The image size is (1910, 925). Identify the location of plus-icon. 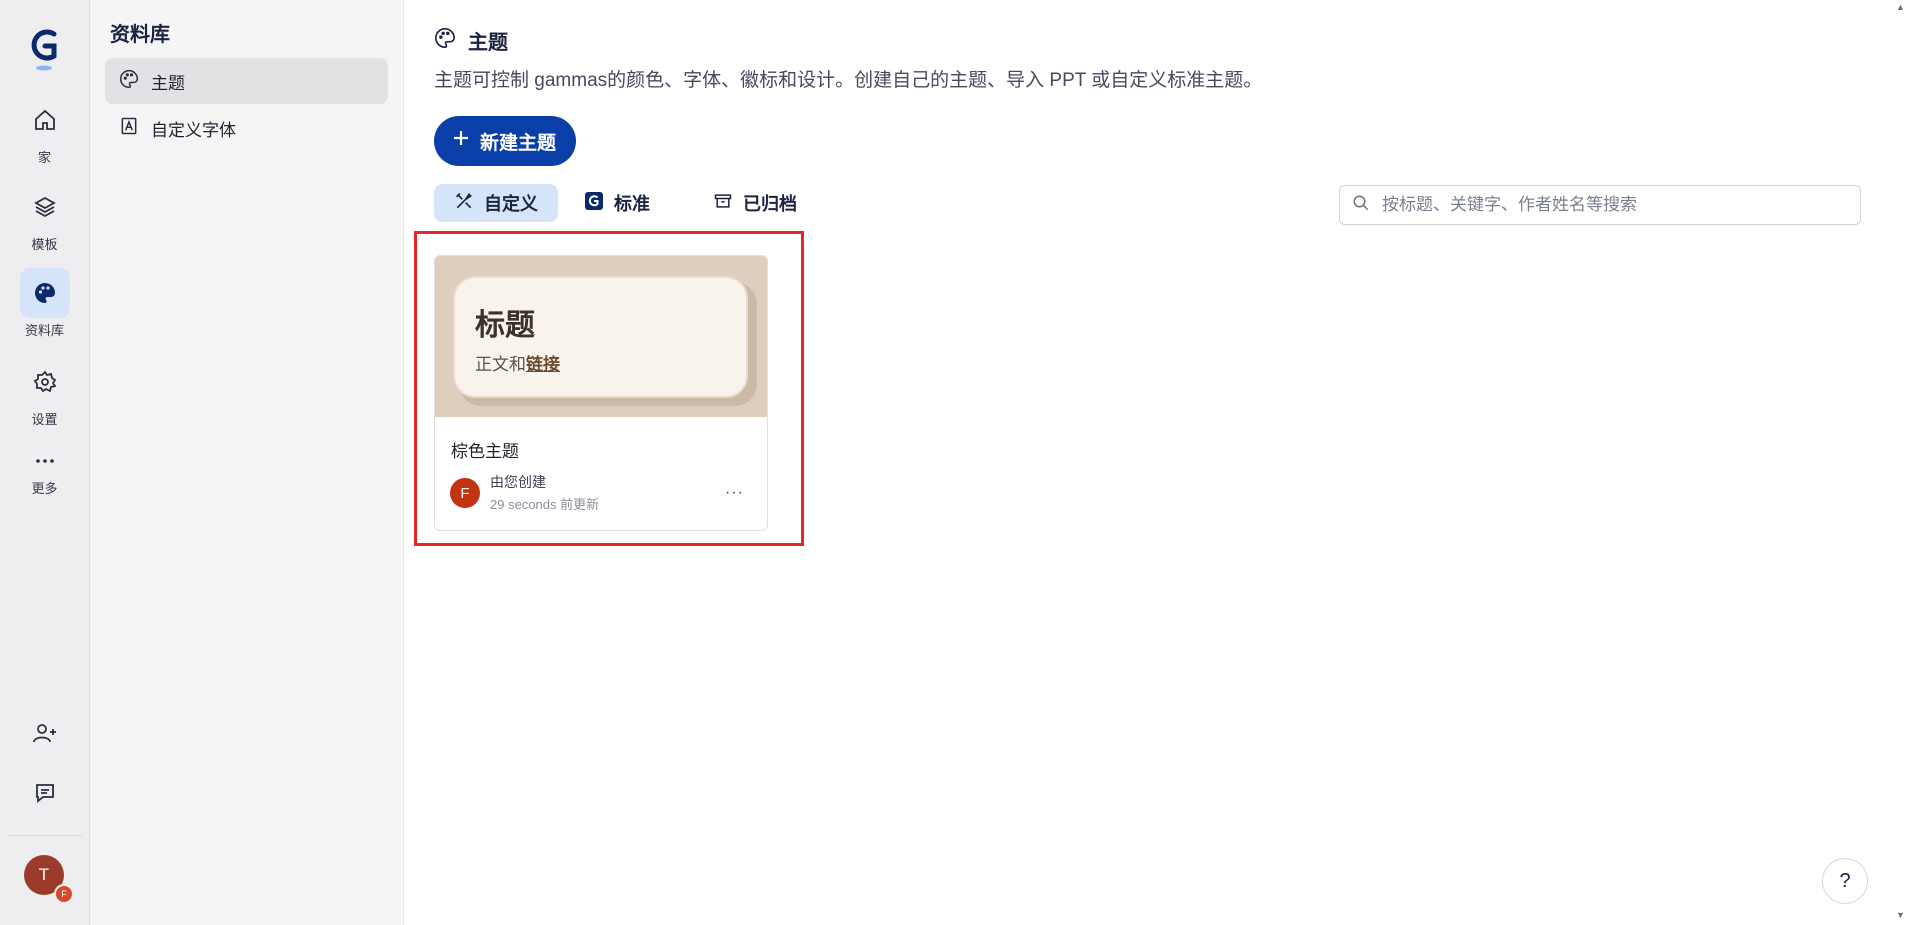
(461, 141).